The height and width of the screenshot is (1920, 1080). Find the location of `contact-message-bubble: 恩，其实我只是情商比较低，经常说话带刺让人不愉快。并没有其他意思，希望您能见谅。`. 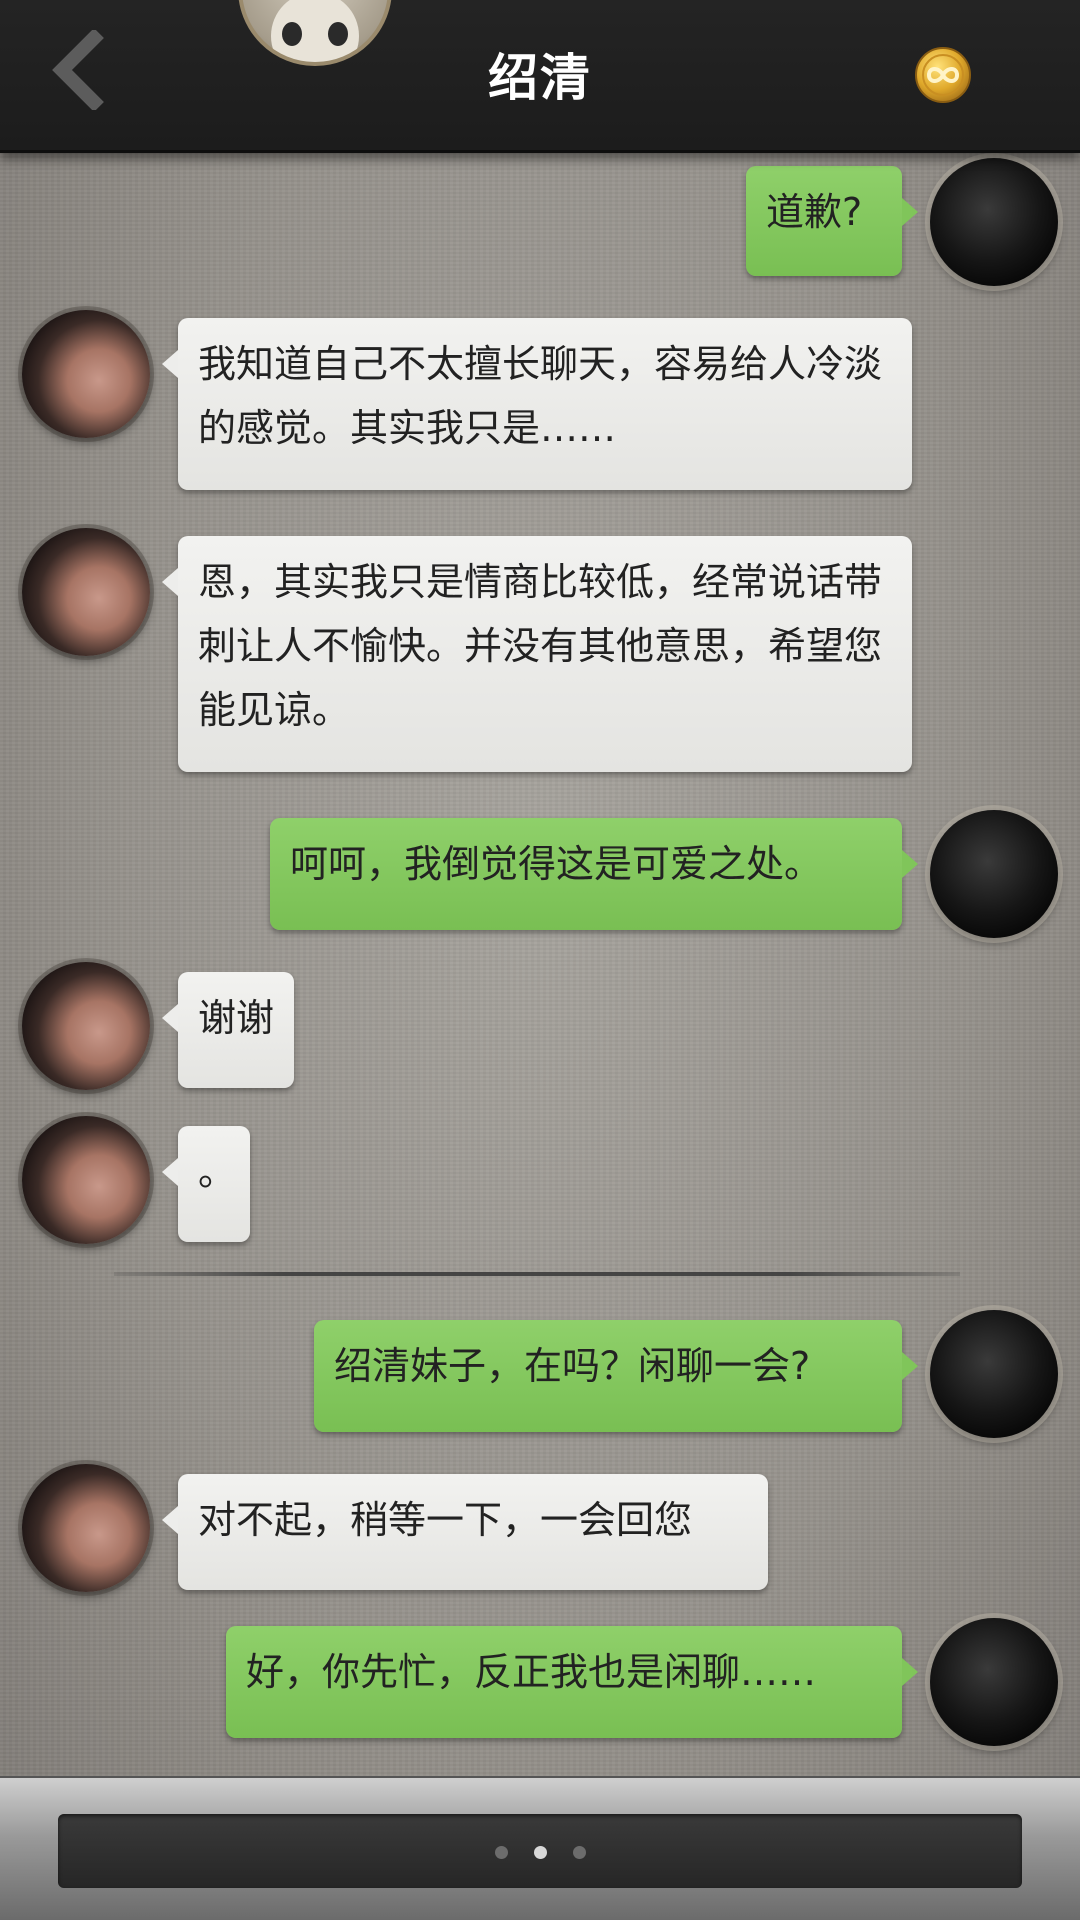

contact-message-bubble: 恩，其实我只是情商比较低，经常说话带刺让人不愉快。并没有其他意思，希望您能见谅。 is located at coordinates (537, 654).